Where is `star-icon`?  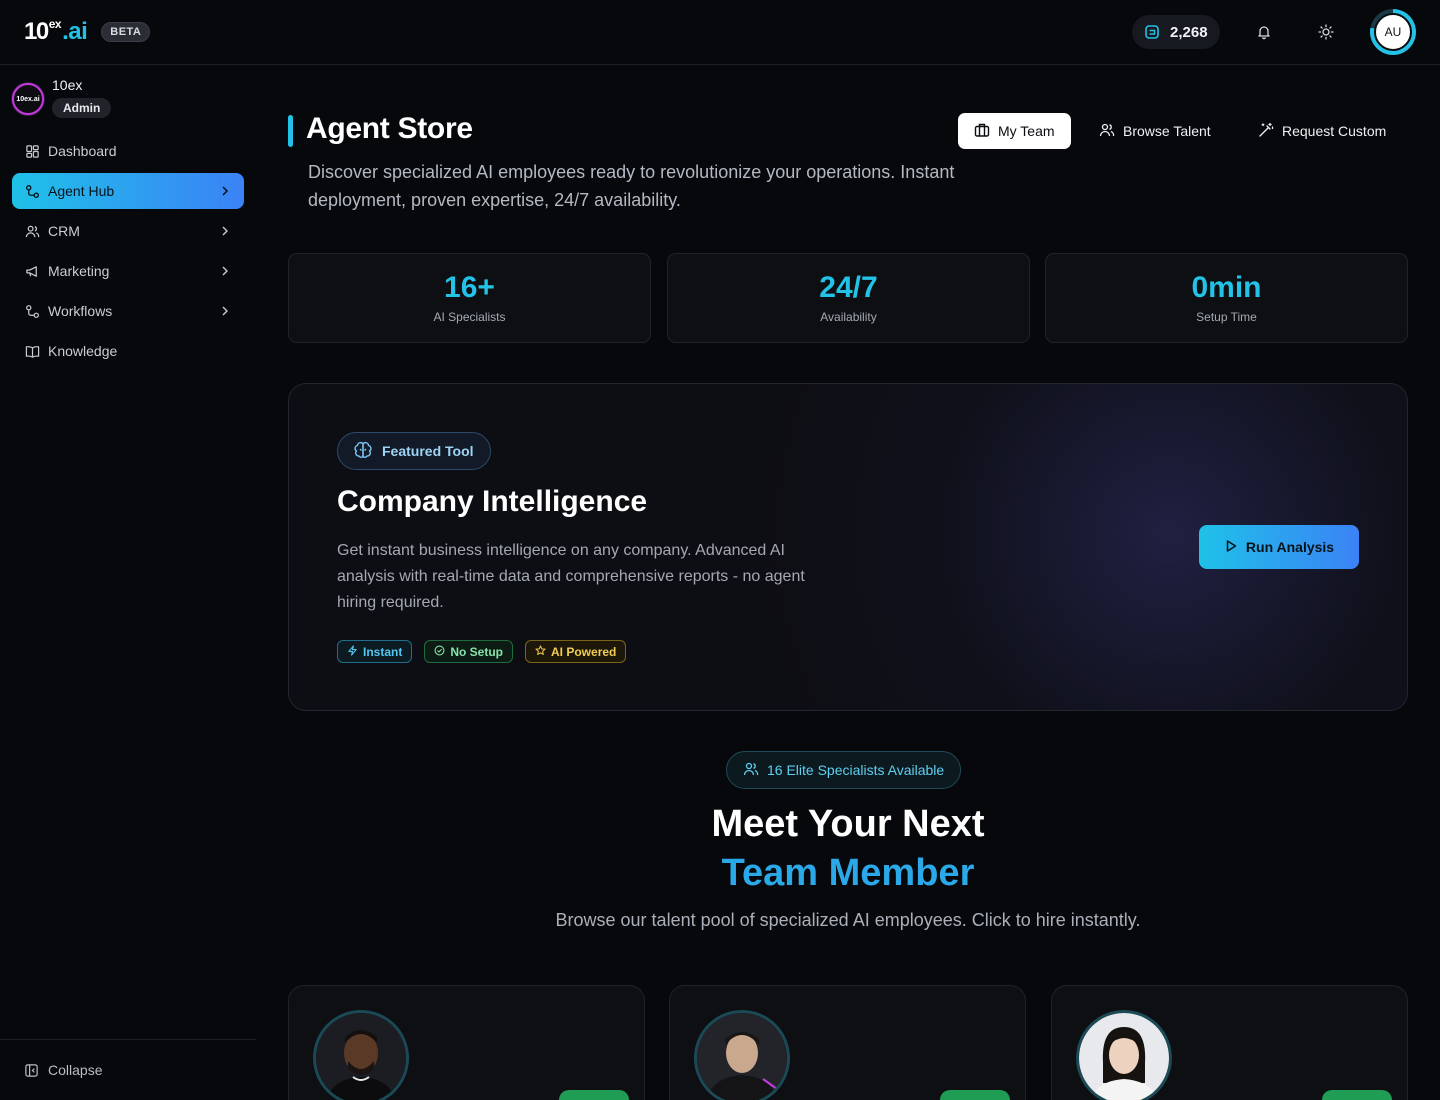
star-icon is located at coordinates (540, 651).